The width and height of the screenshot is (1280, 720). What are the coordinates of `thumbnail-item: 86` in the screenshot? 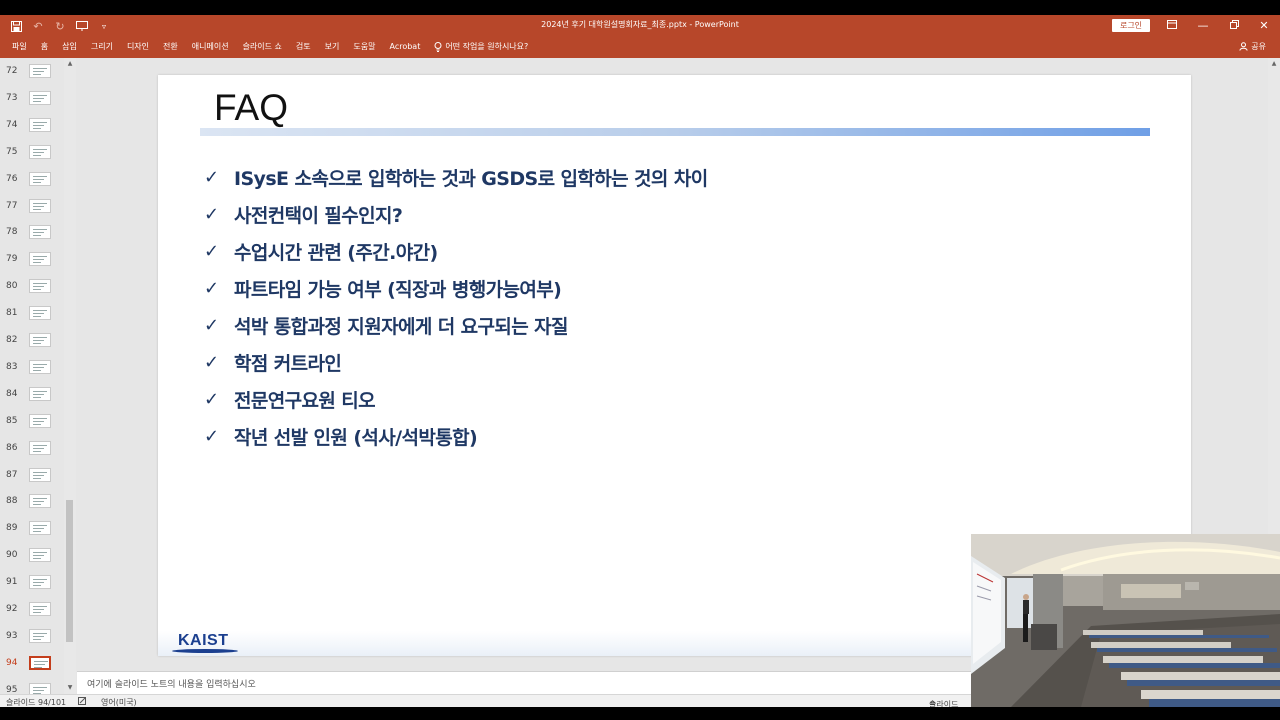 It's located at (32, 449).